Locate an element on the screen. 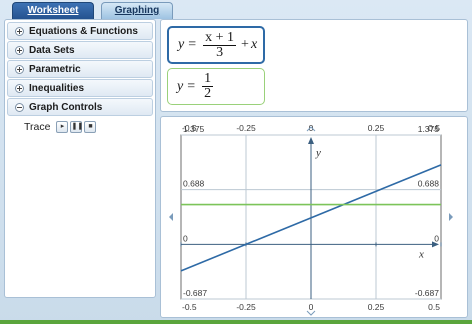  expr-fraction: x + 1 3 is located at coordinates (220, 44).